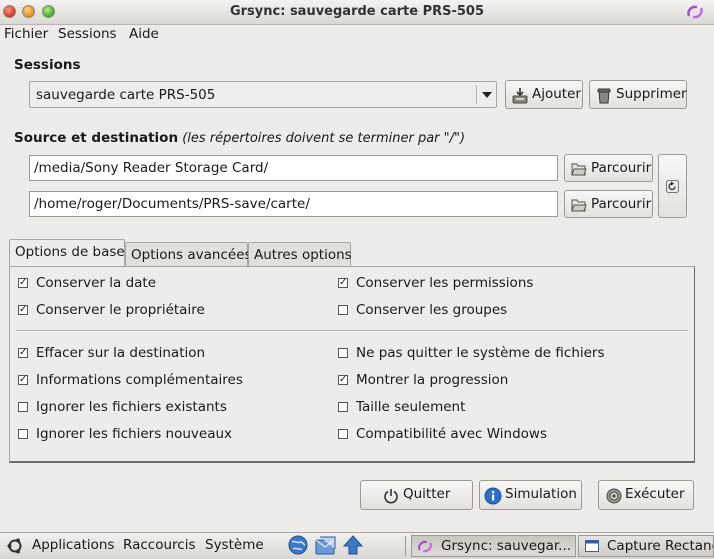 The height and width of the screenshot is (559, 714). Describe the element at coordinates (357, 35) in the screenshot. I see `menu-bar: Fichier Sessions Aide` at that location.